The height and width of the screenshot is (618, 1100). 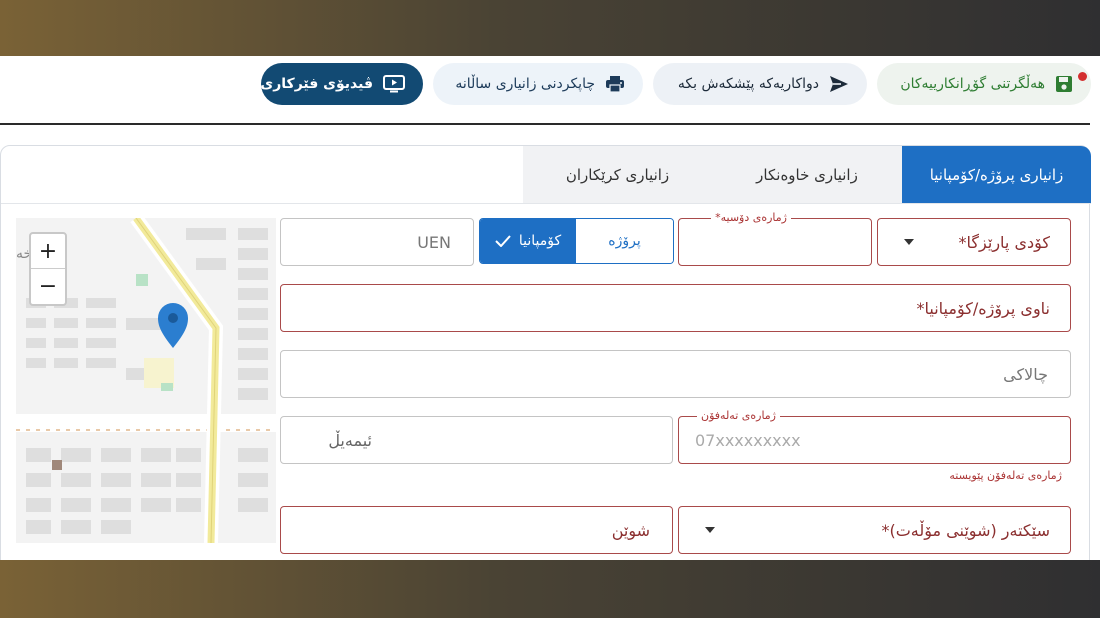 I want to click on option-company: کۆمپانیا, so click(x=528, y=241).